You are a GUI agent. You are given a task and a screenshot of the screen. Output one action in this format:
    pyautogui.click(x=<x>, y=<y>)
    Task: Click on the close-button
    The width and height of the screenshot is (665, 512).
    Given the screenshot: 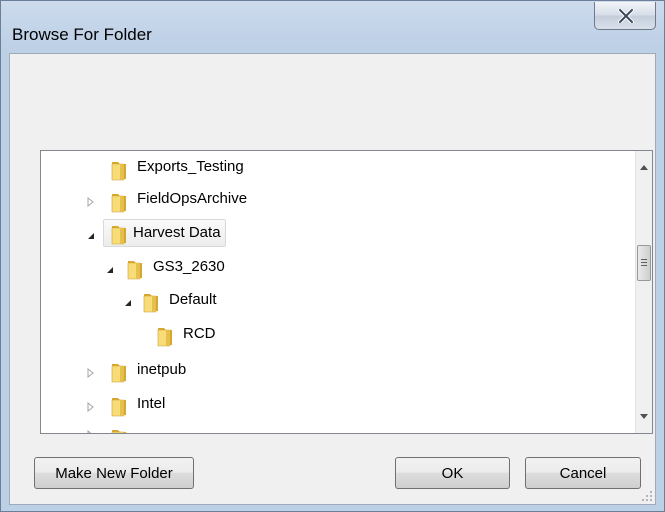 What is the action you would take?
    pyautogui.click(x=625, y=16)
    